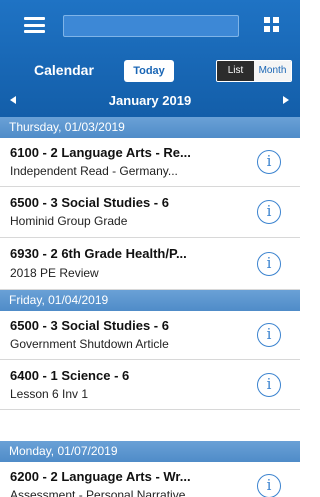  I want to click on day-header-thursday: Thursday, 01/03/2019, so click(150, 127).